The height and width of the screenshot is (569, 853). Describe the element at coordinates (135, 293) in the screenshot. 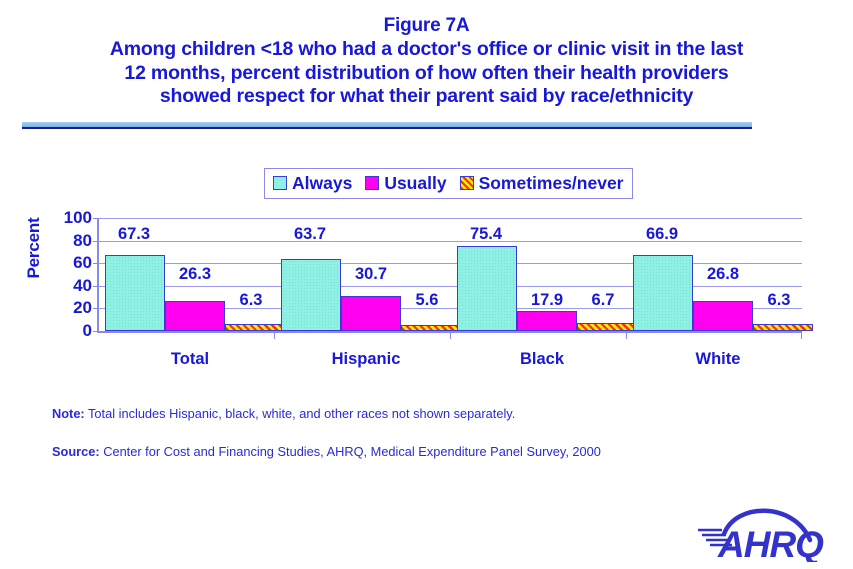

I see `bar-total-always` at that location.